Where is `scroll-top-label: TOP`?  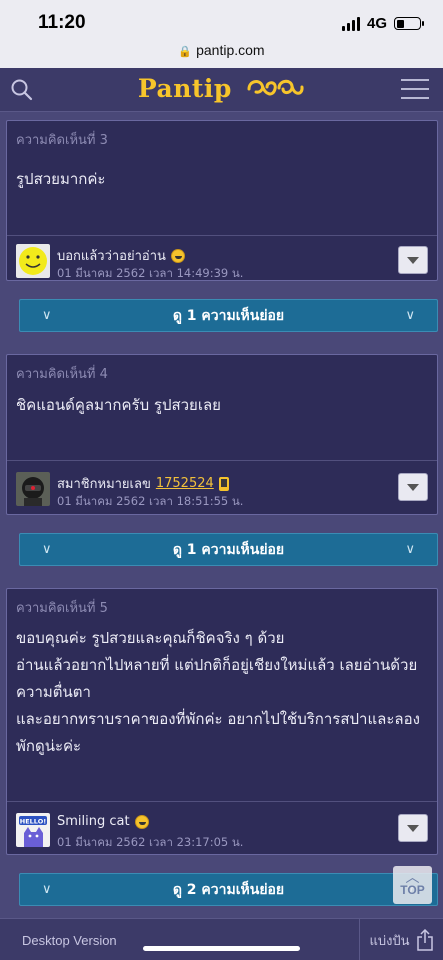
scroll-top-label: TOP is located at coordinates (412, 890).